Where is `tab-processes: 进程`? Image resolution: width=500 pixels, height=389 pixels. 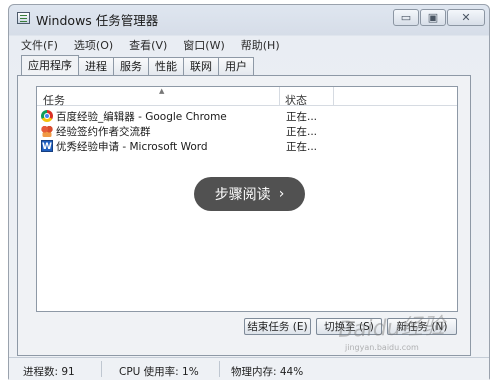 tab-processes: 进程 is located at coordinates (96, 66).